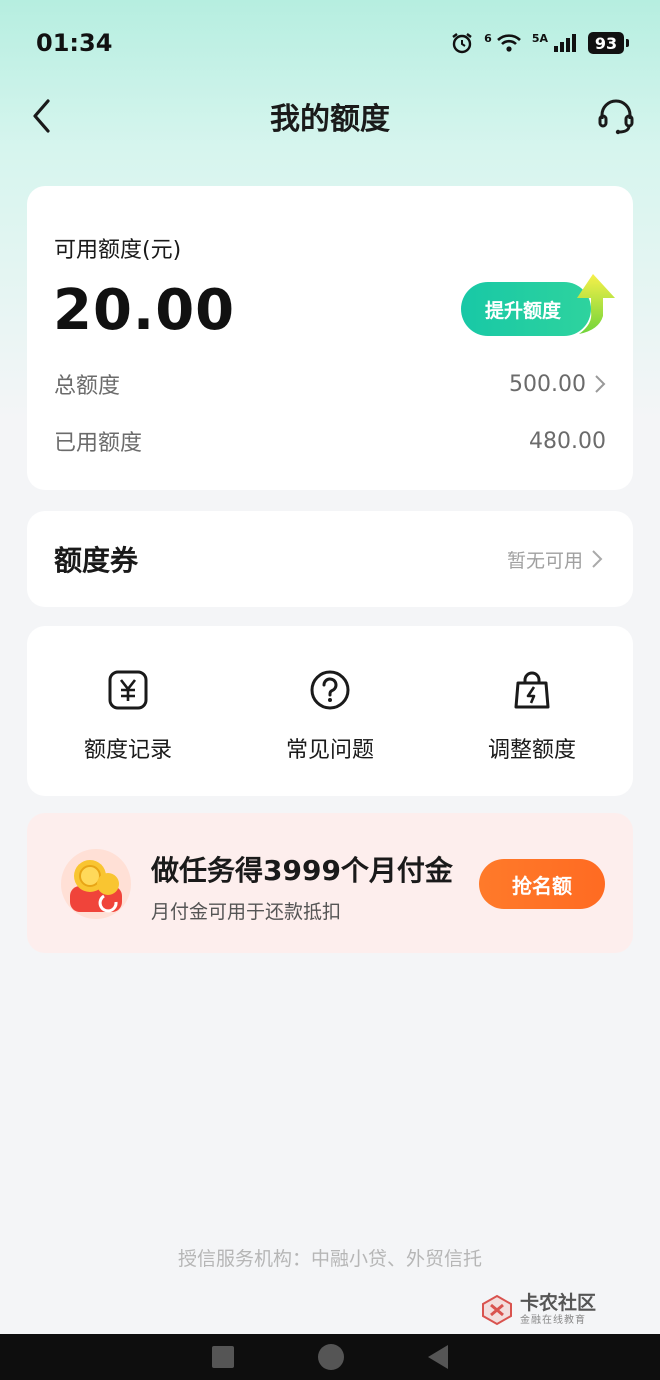  What do you see at coordinates (330, 384) in the screenshot?
I see `total-quota-row: 总额度 500.00` at bounding box center [330, 384].